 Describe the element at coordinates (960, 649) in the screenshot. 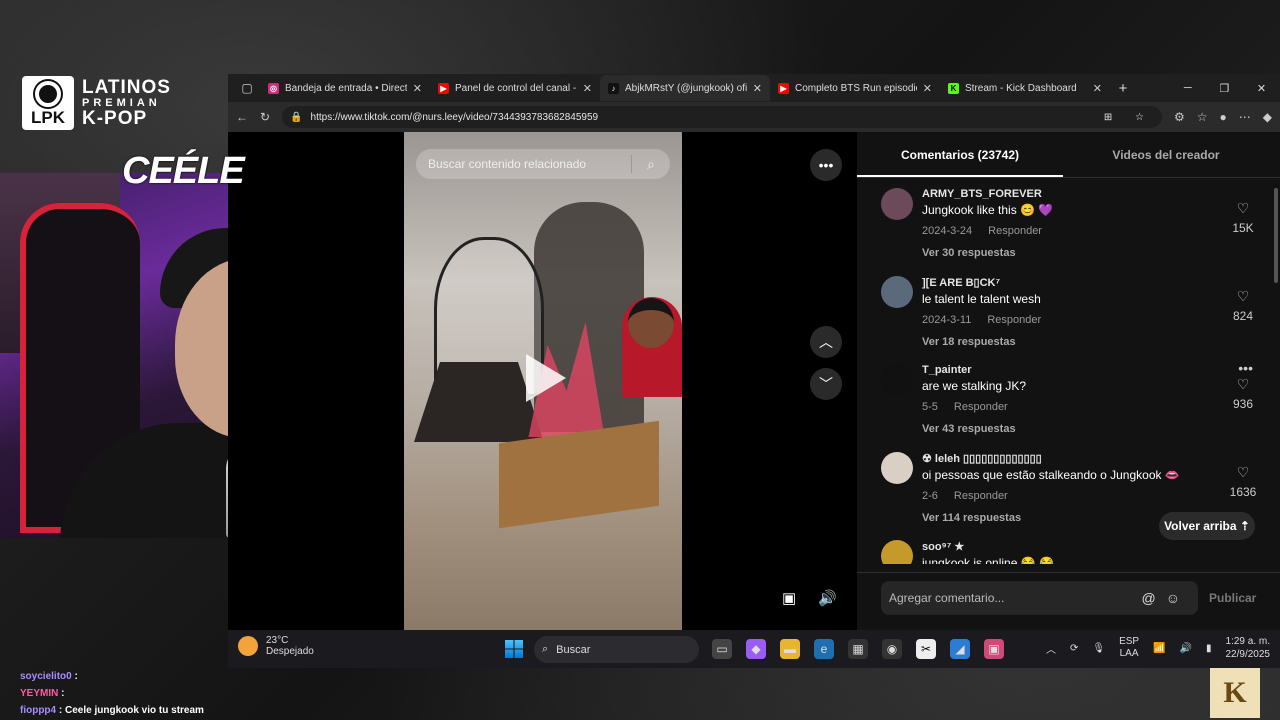

I see `app-icon: ◢` at that location.